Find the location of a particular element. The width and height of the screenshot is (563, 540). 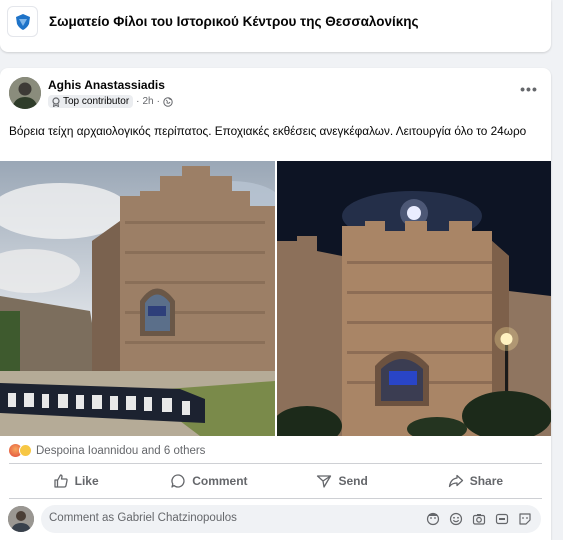

comment-input: Comment as Gabriel Chatzinopoulos is located at coordinates (291, 519).